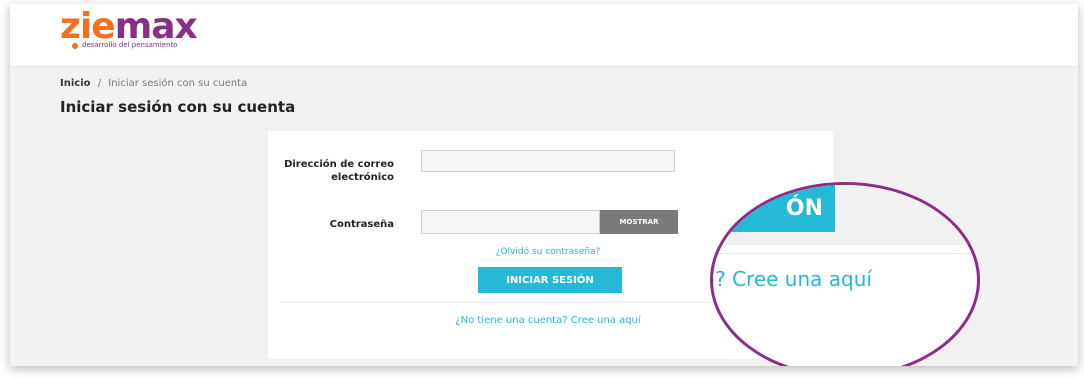 The image size is (1084, 378). I want to click on email-field, so click(548, 161).